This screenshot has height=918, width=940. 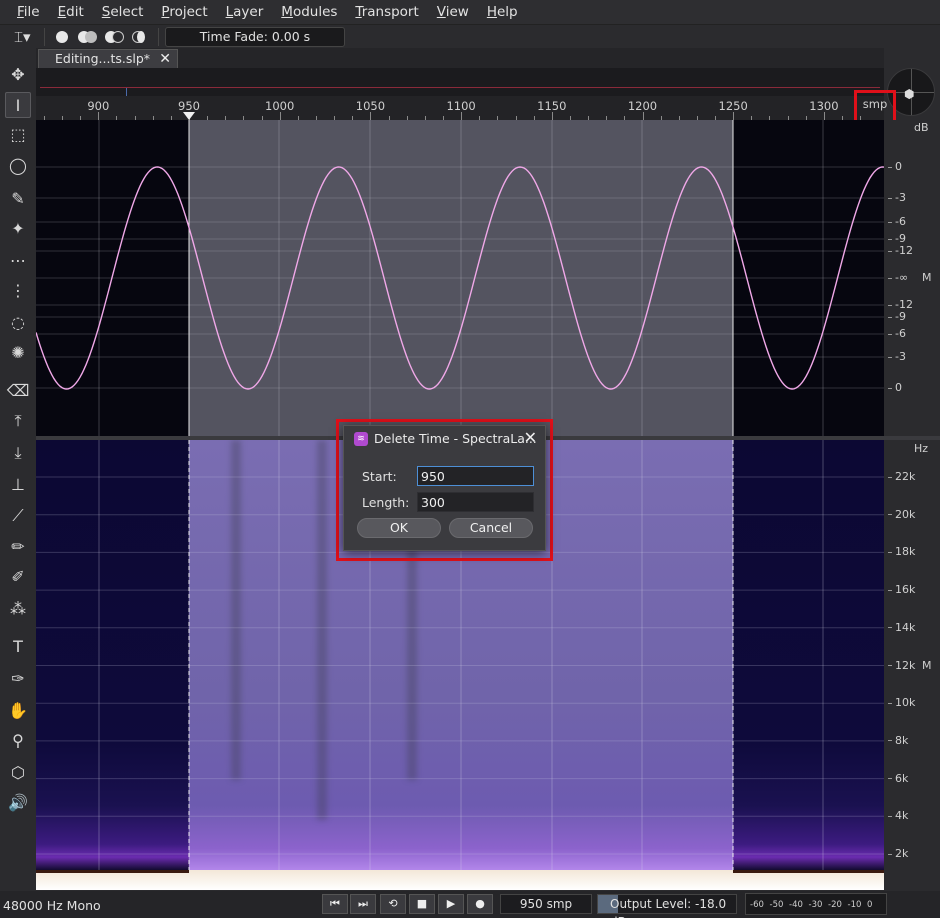 What do you see at coordinates (309, 12) in the screenshot?
I see `menu-modules: Modules` at bounding box center [309, 12].